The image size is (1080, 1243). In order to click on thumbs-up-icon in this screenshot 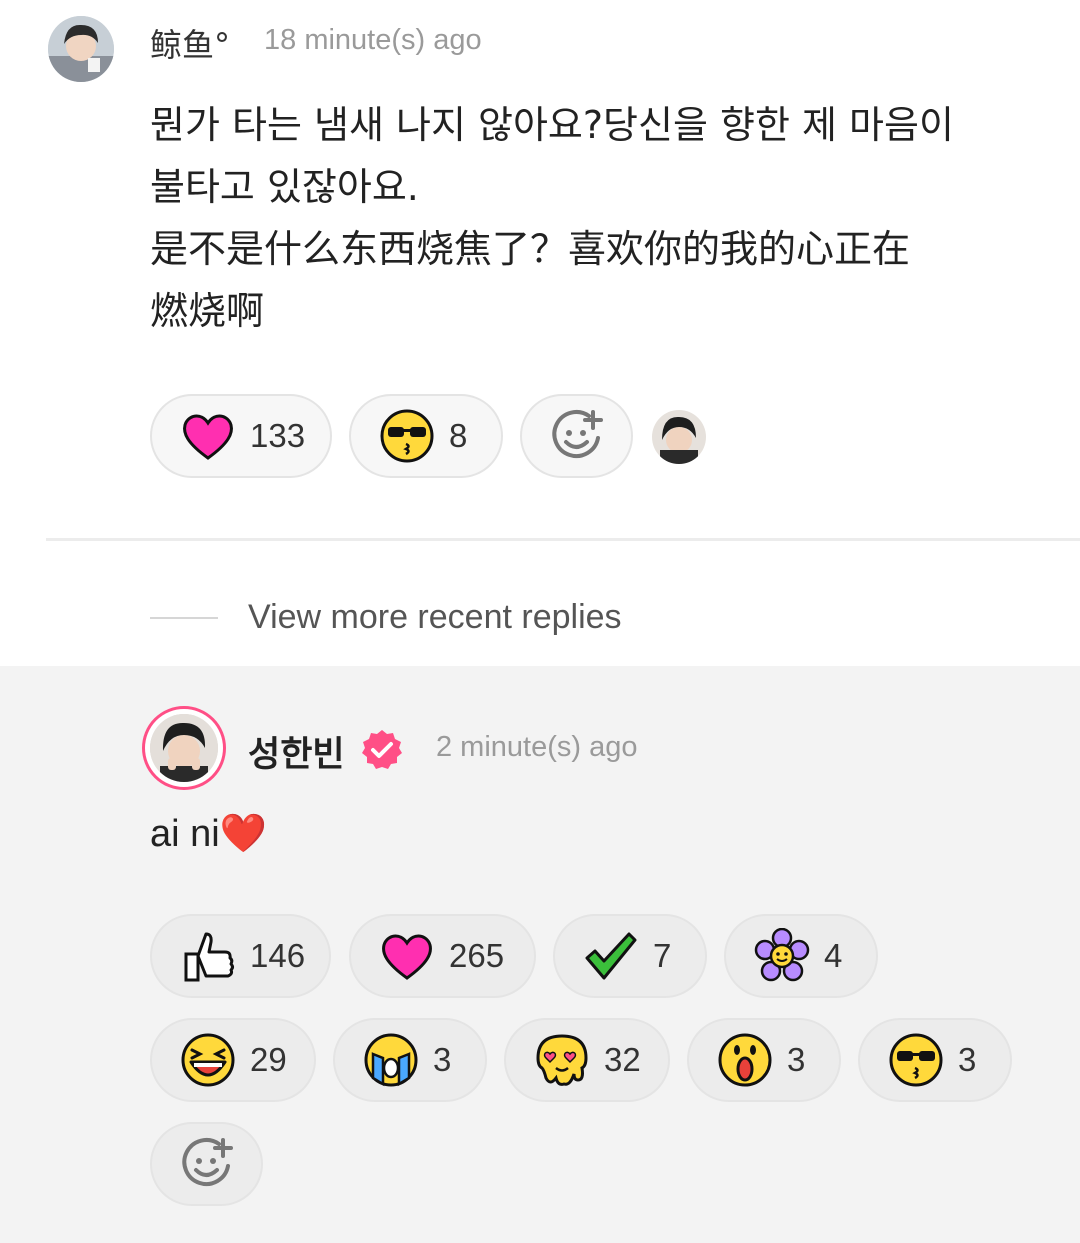, I will do `click(208, 956)`.